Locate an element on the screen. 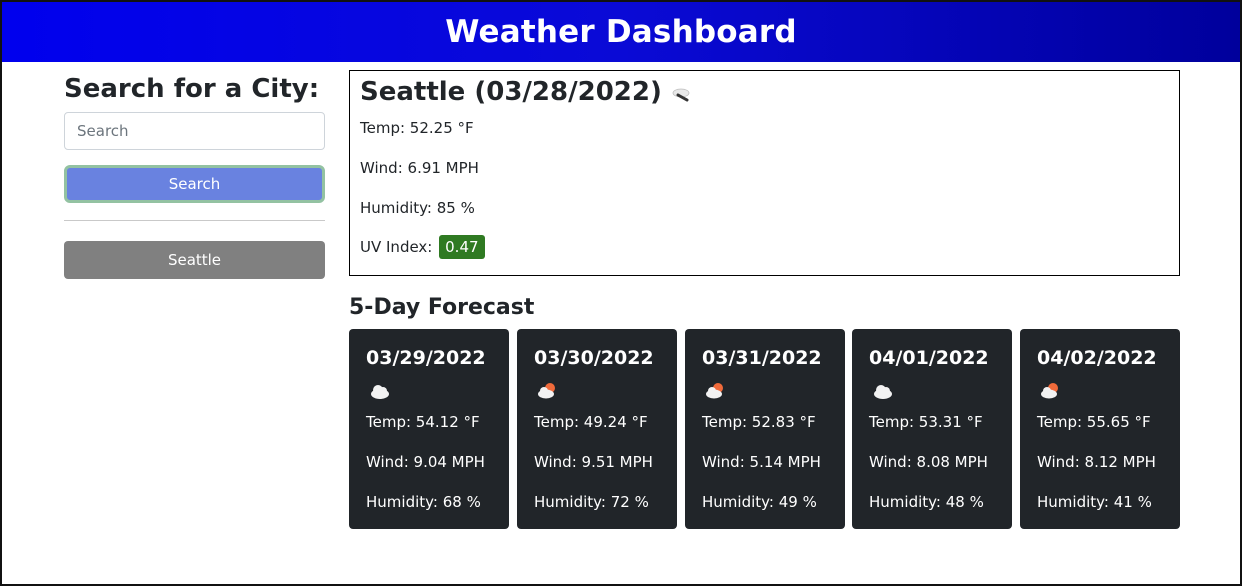 This screenshot has width=1242, height=586. forecast-temp: Temp: 53.31 °F is located at coordinates (926, 422).